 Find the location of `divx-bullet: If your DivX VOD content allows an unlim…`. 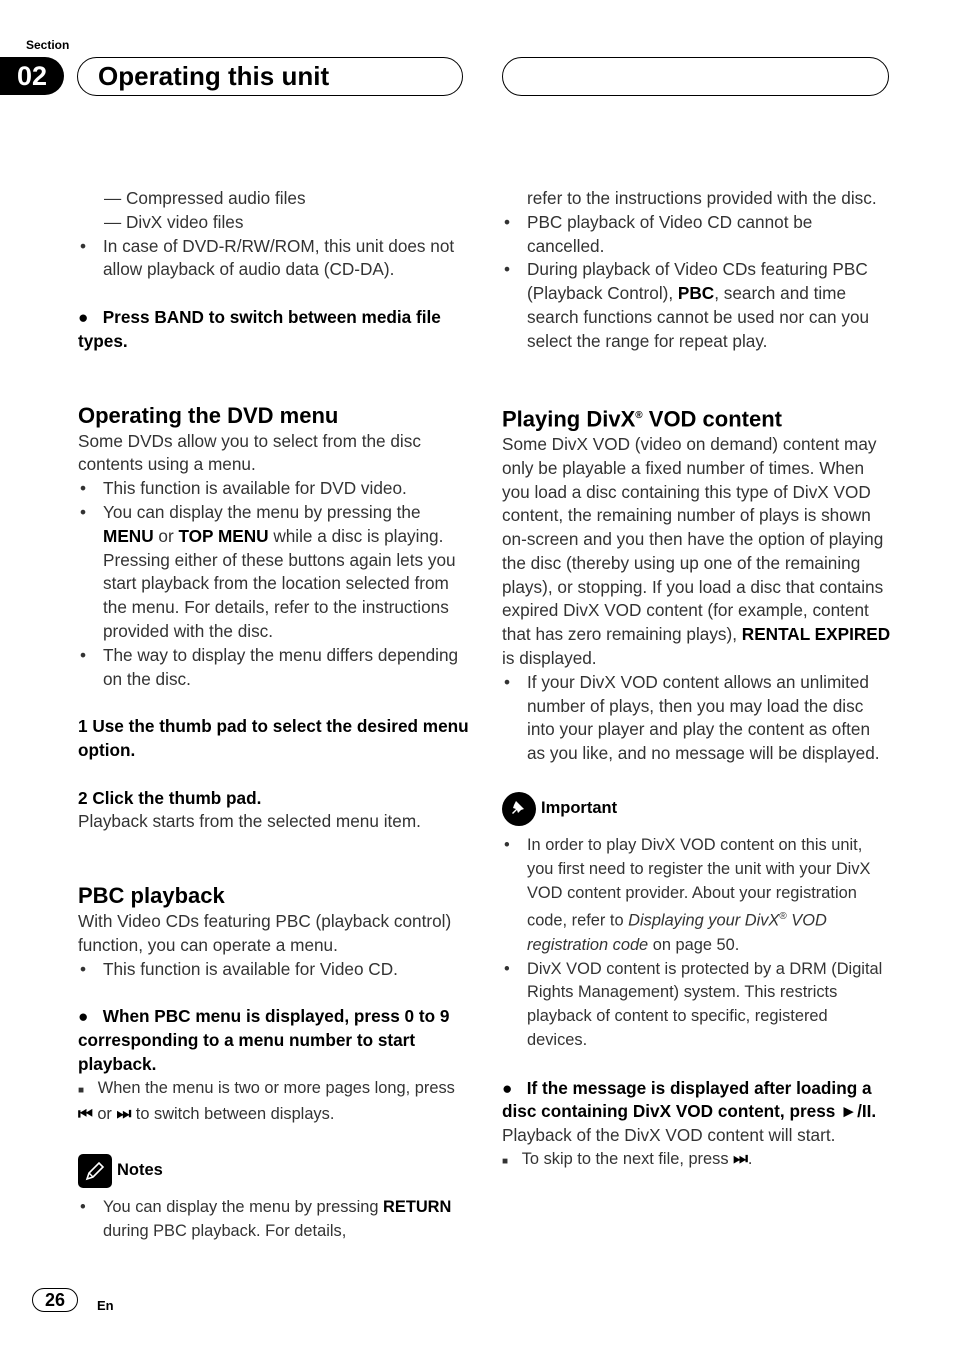

divx-bullet: If your DivX VOD content allows an unlim… is located at coordinates (697, 718).